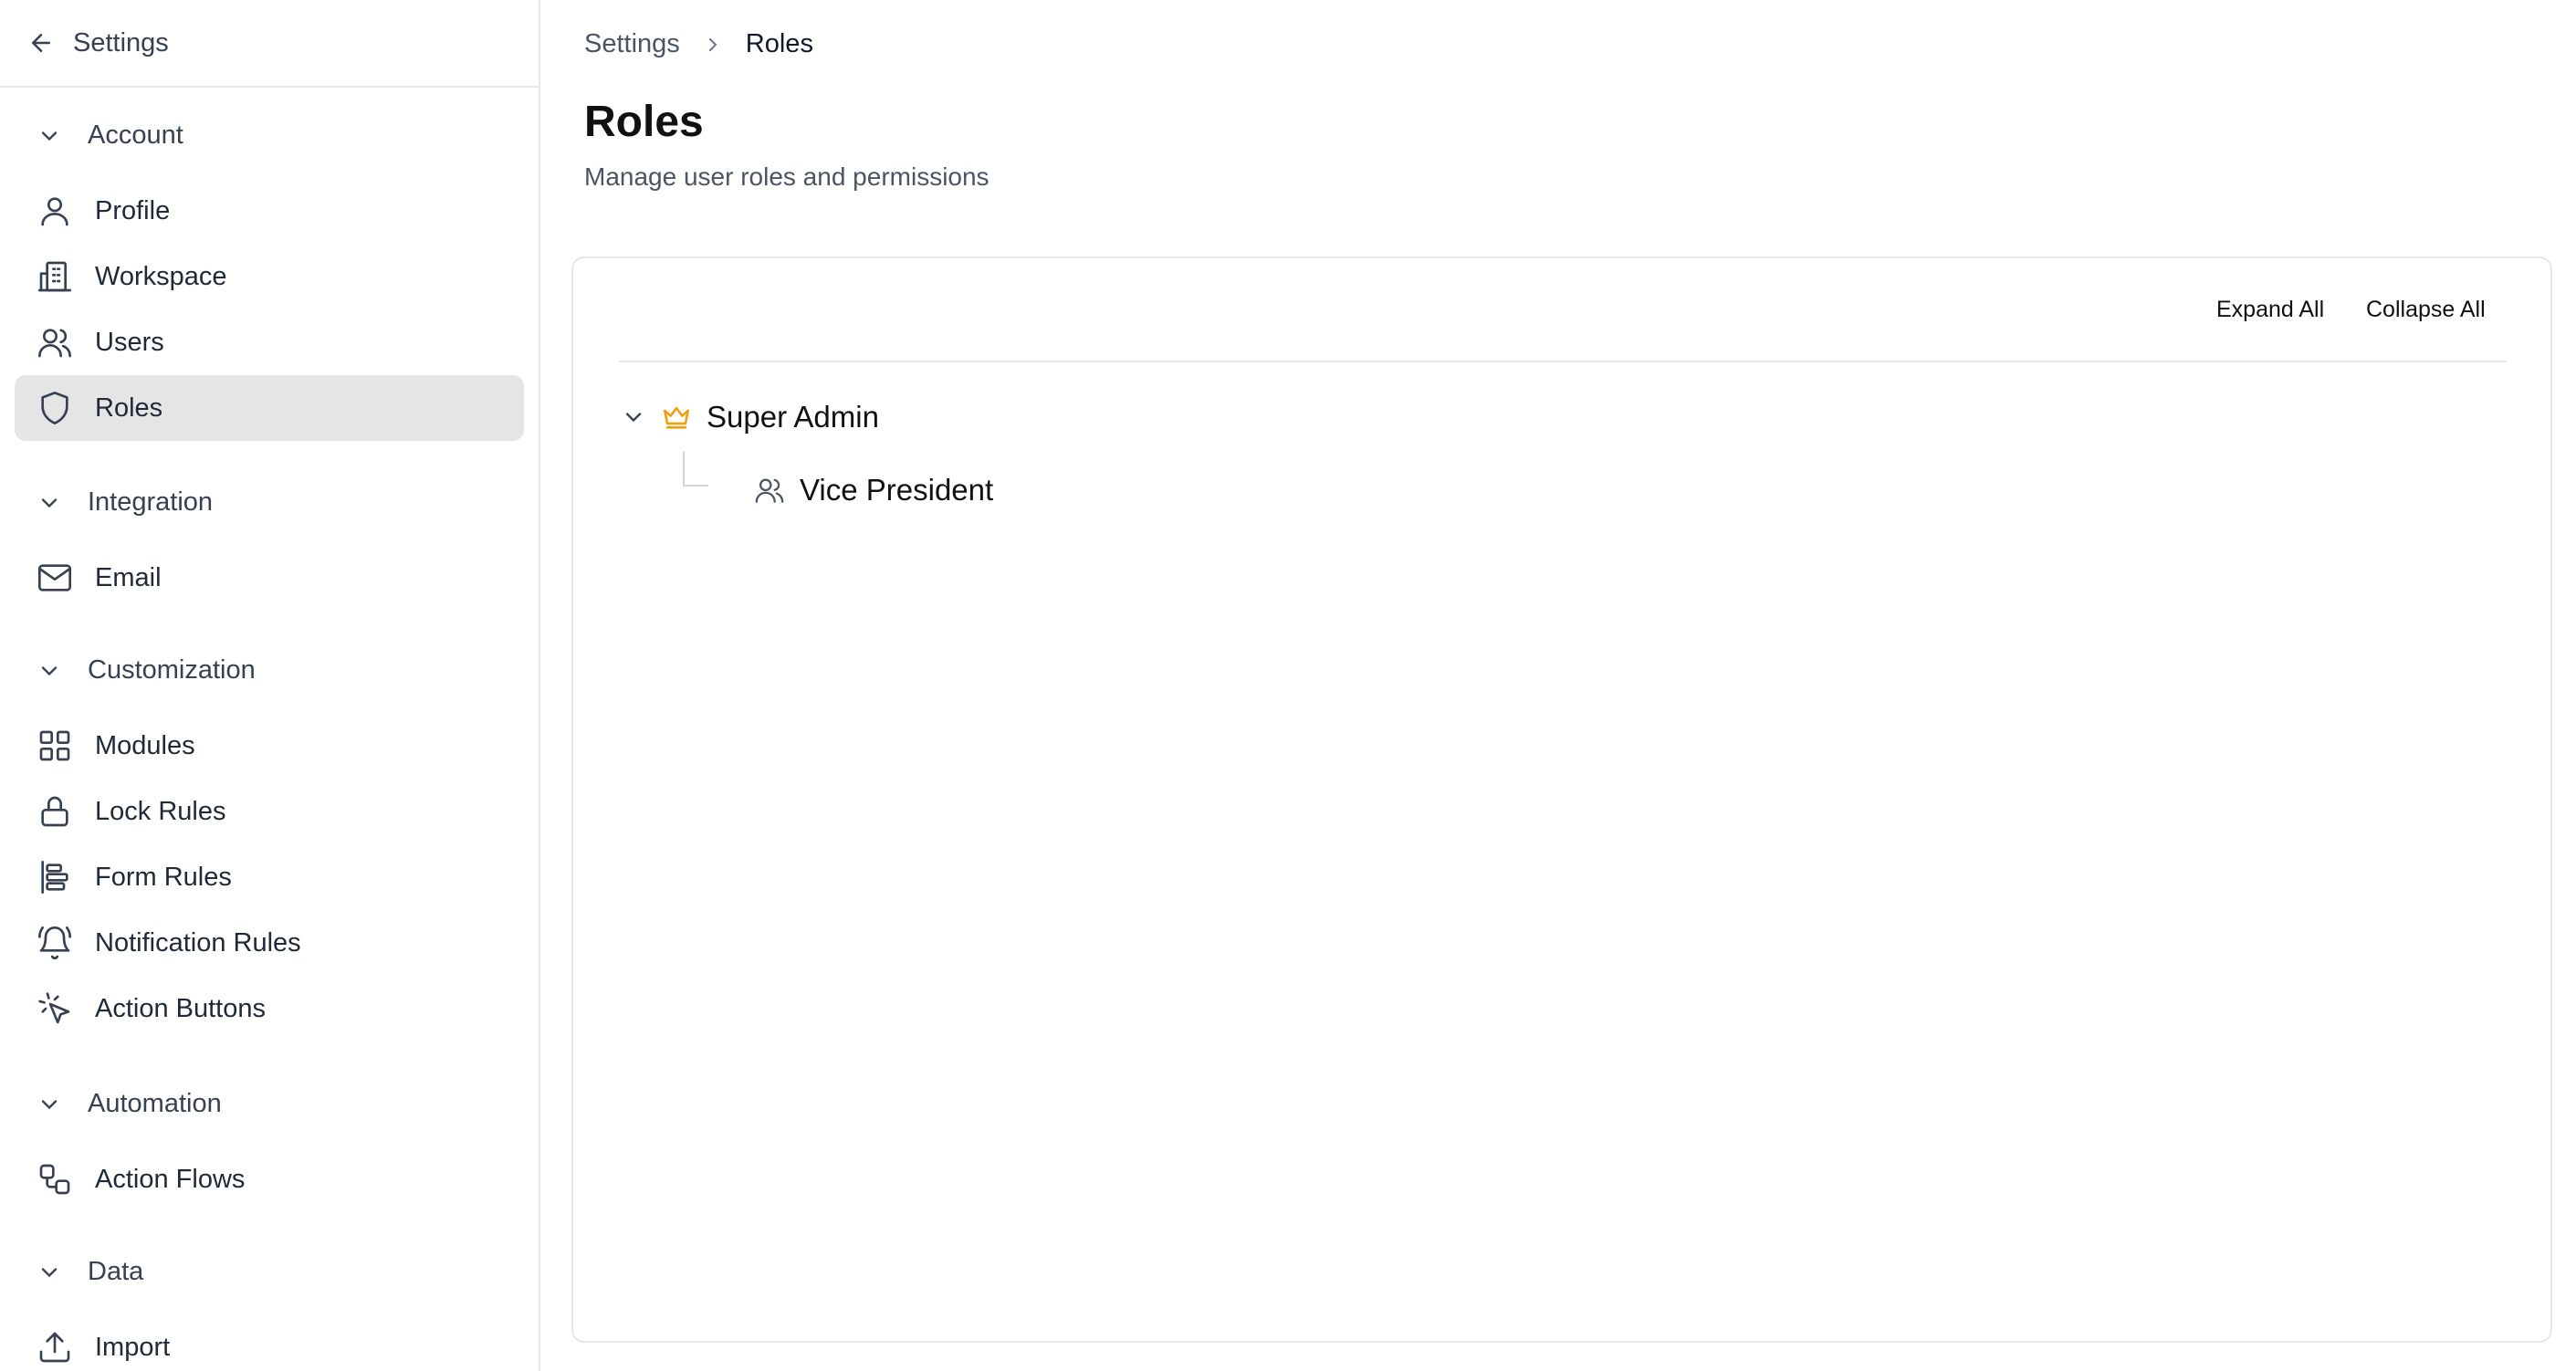 Image resolution: width=2576 pixels, height=1371 pixels. Describe the element at coordinates (129, 577) in the screenshot. I see `sidebar-item-label: Email` at that location.